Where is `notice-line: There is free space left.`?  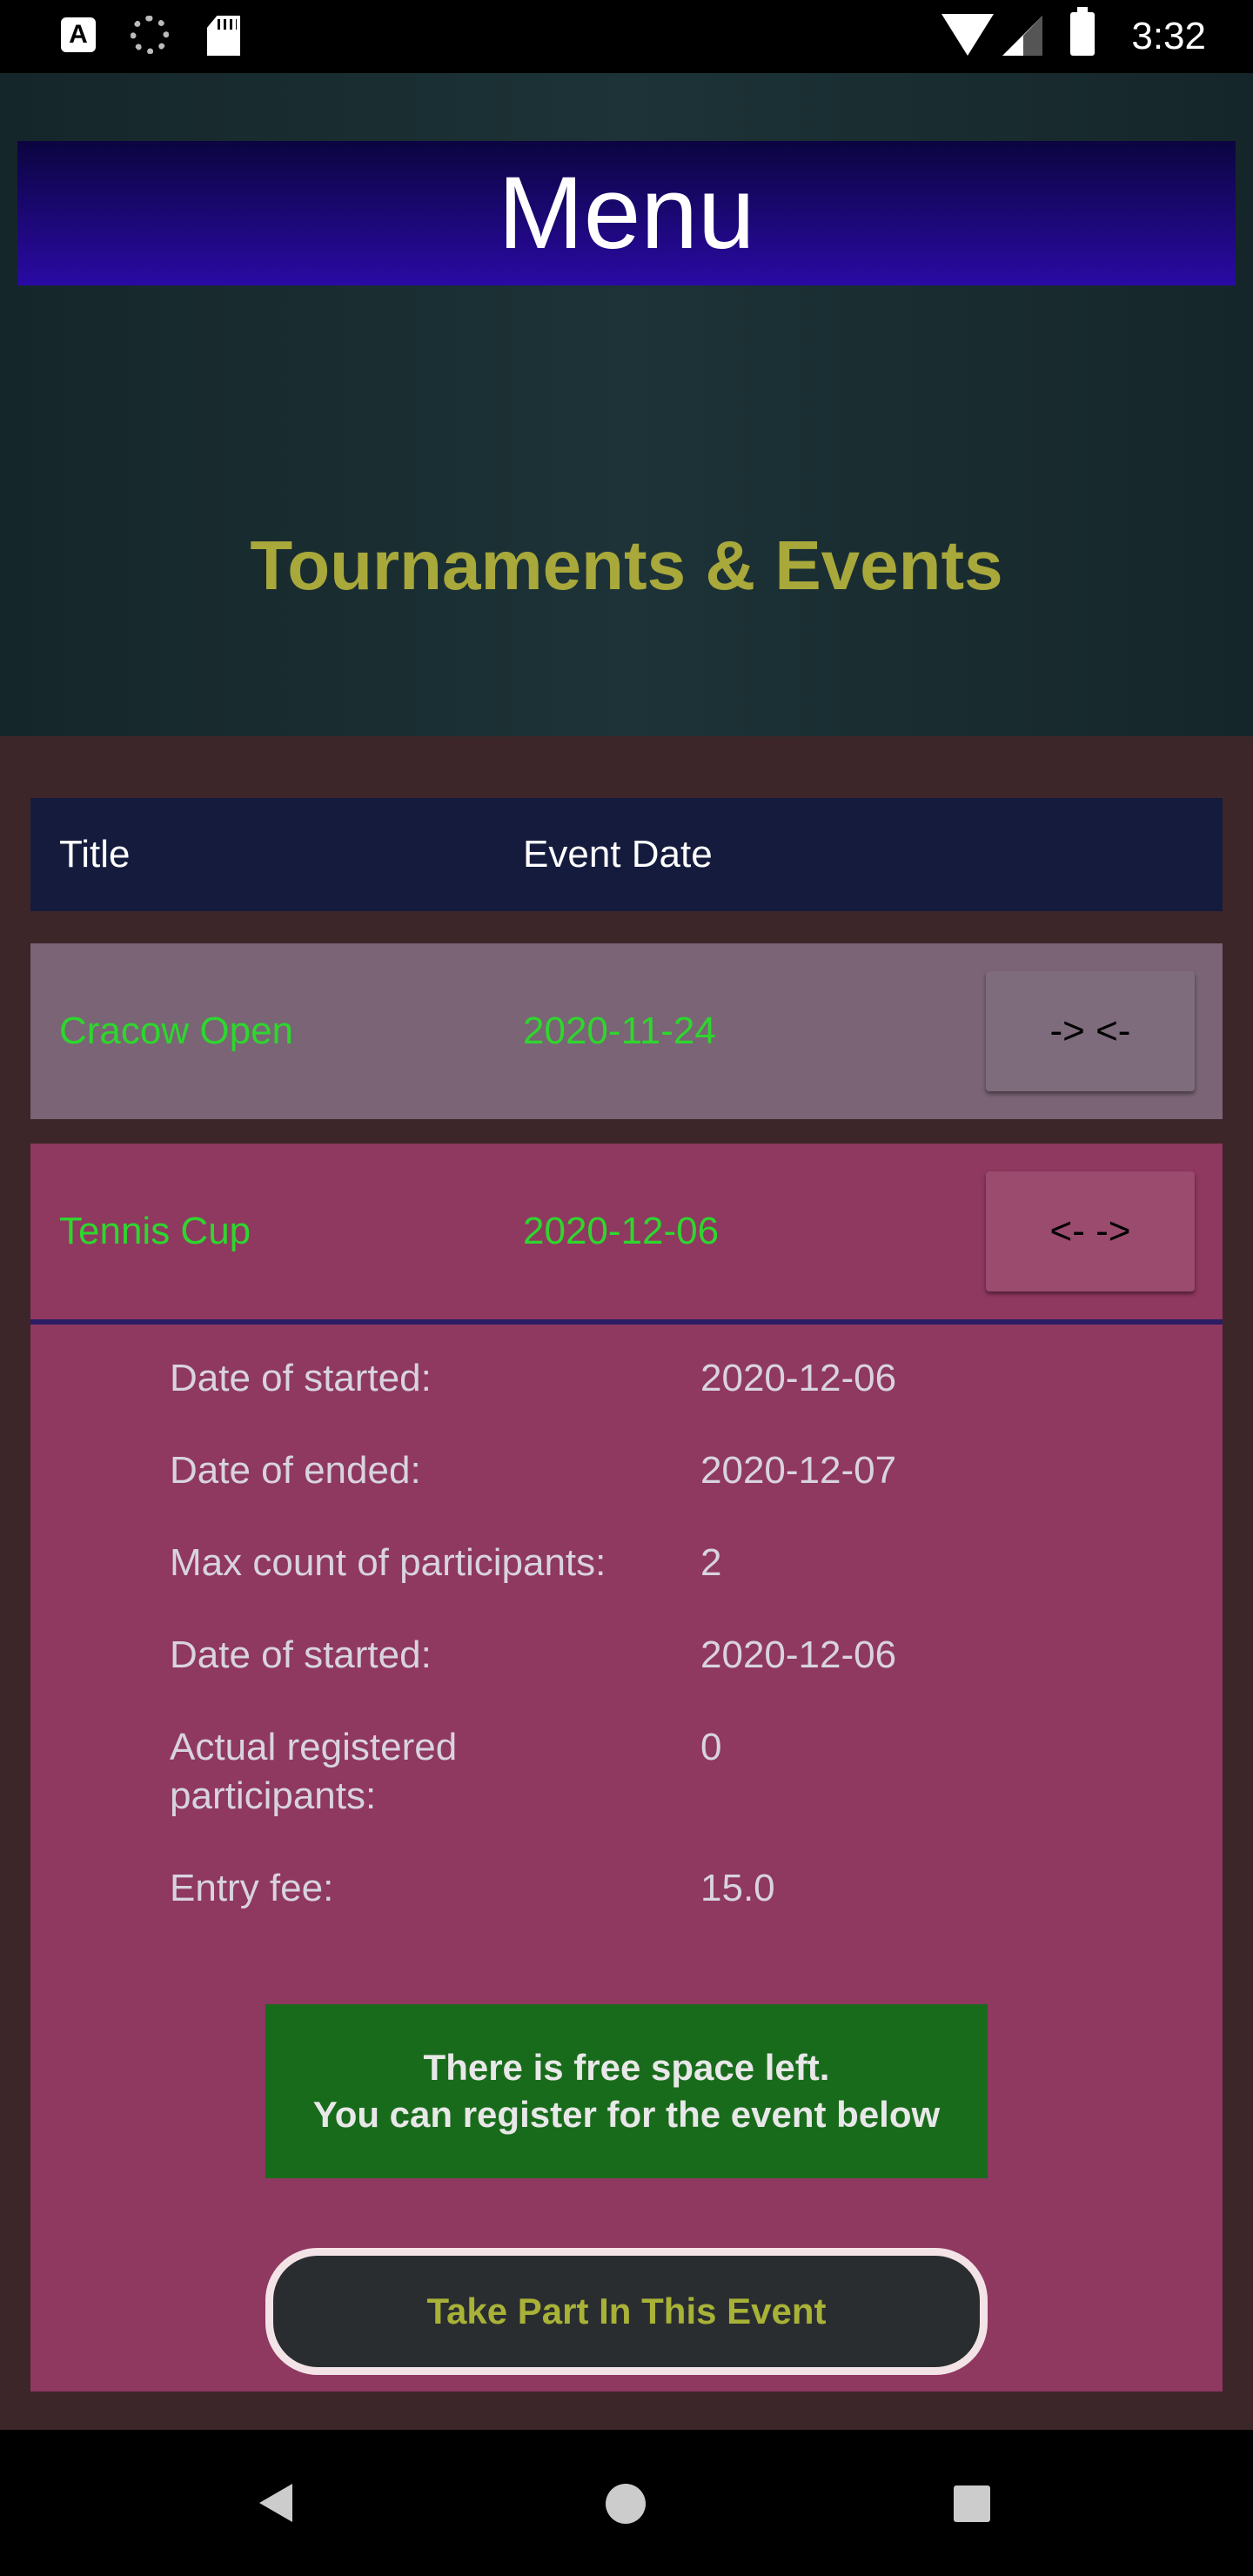
notice-line: There is free space left. is located at coordinates (626, 2067).